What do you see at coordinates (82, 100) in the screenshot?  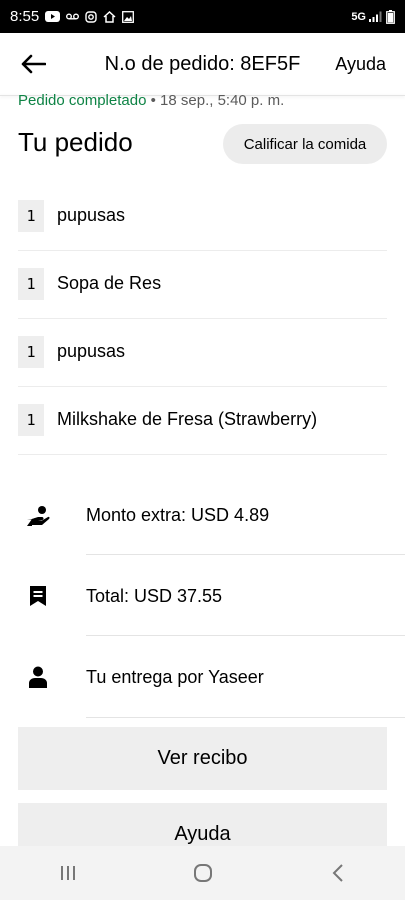 I see `order-status: Pedido completado` at bounding box center [82, 100].